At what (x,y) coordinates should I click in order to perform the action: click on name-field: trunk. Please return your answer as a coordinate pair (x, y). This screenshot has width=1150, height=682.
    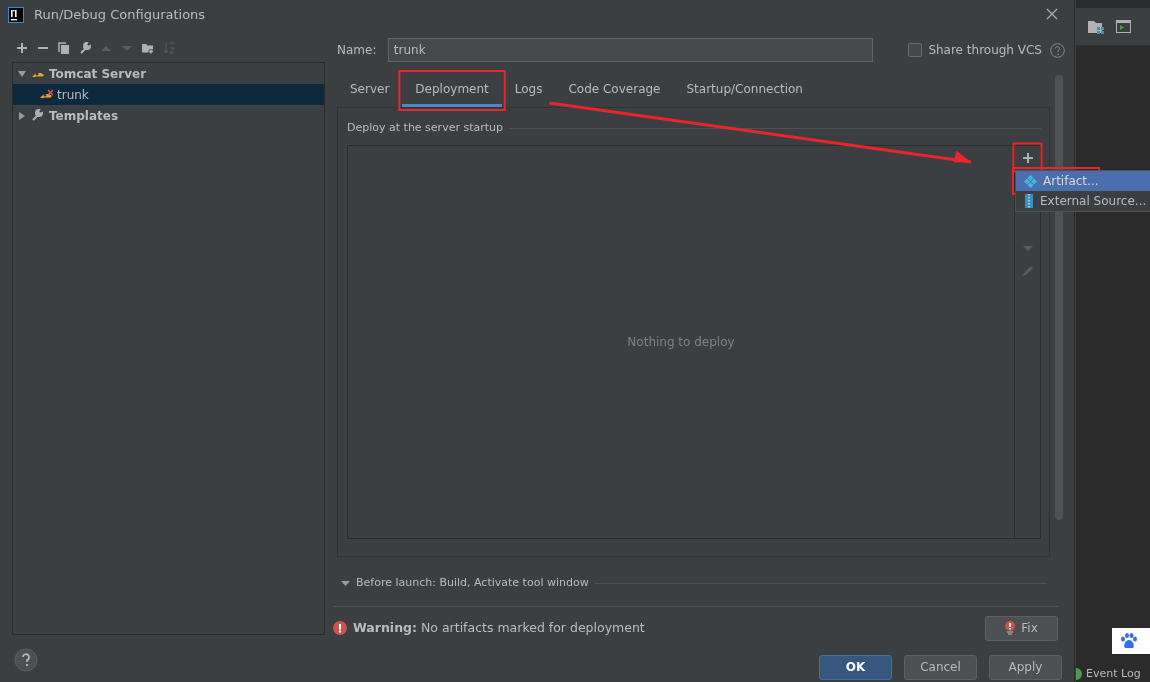
    Looking at the image, I should click on (630, 50).